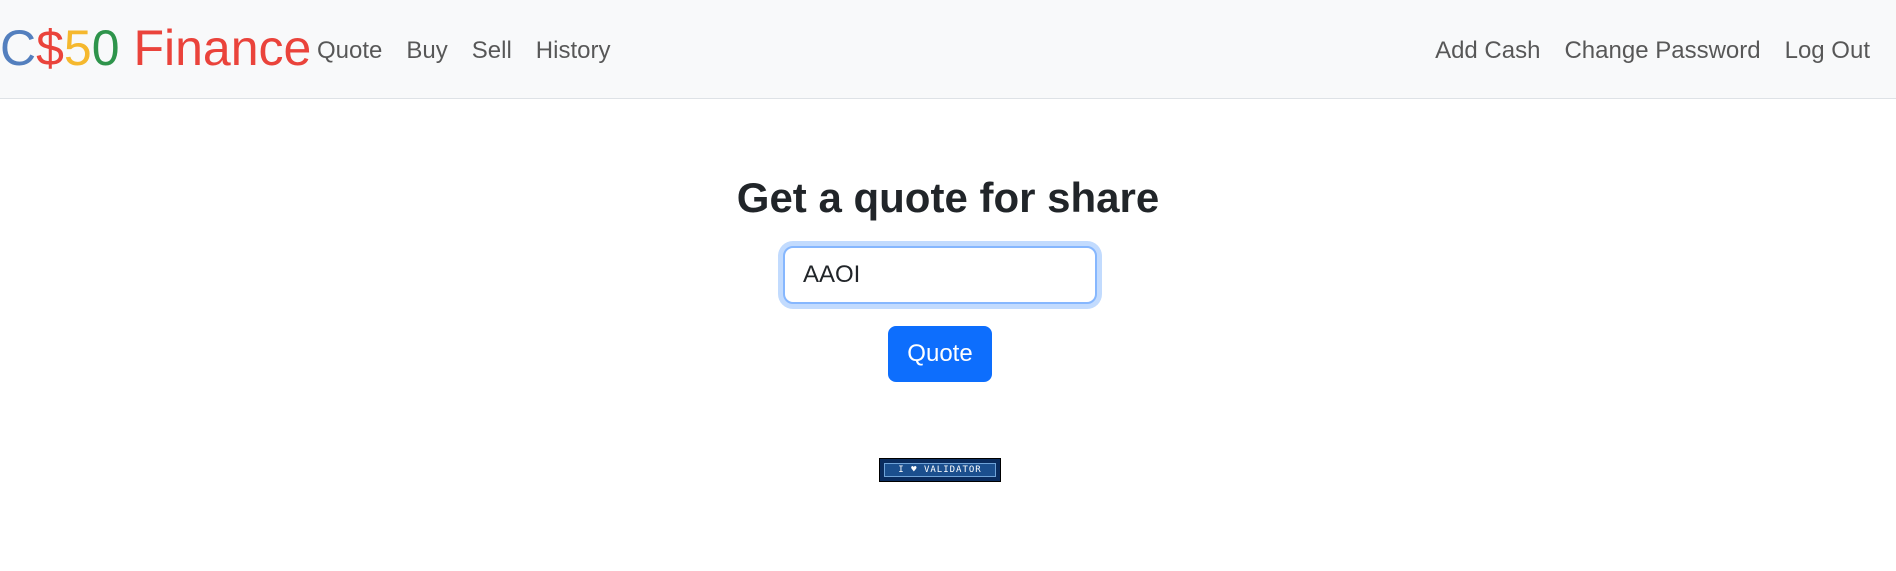 The height and width of the screenshot is (571, 1896). I want to click on nav-link-history: History, so click(573, 51).